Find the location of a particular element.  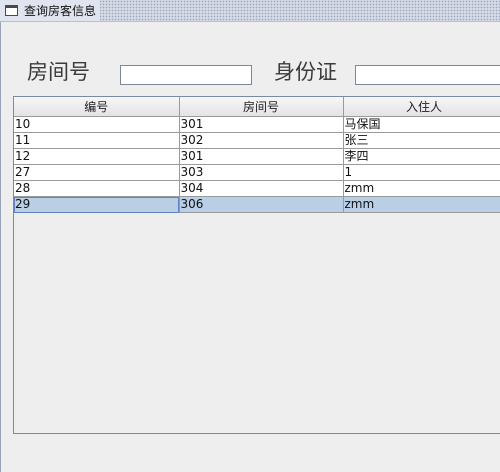

column-header-guest: 入住人 is located at coordinates (421, 107).